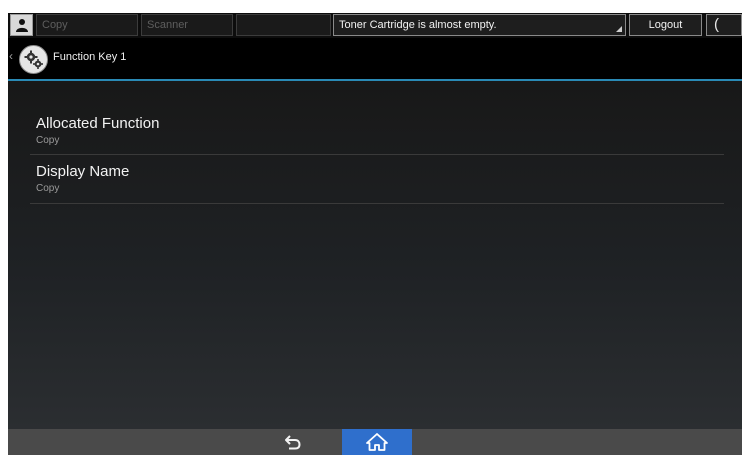 Image resolution: width=742 pixels, height=455 pixels. I want to click on tab-copy: Copy, so click(87, 25).